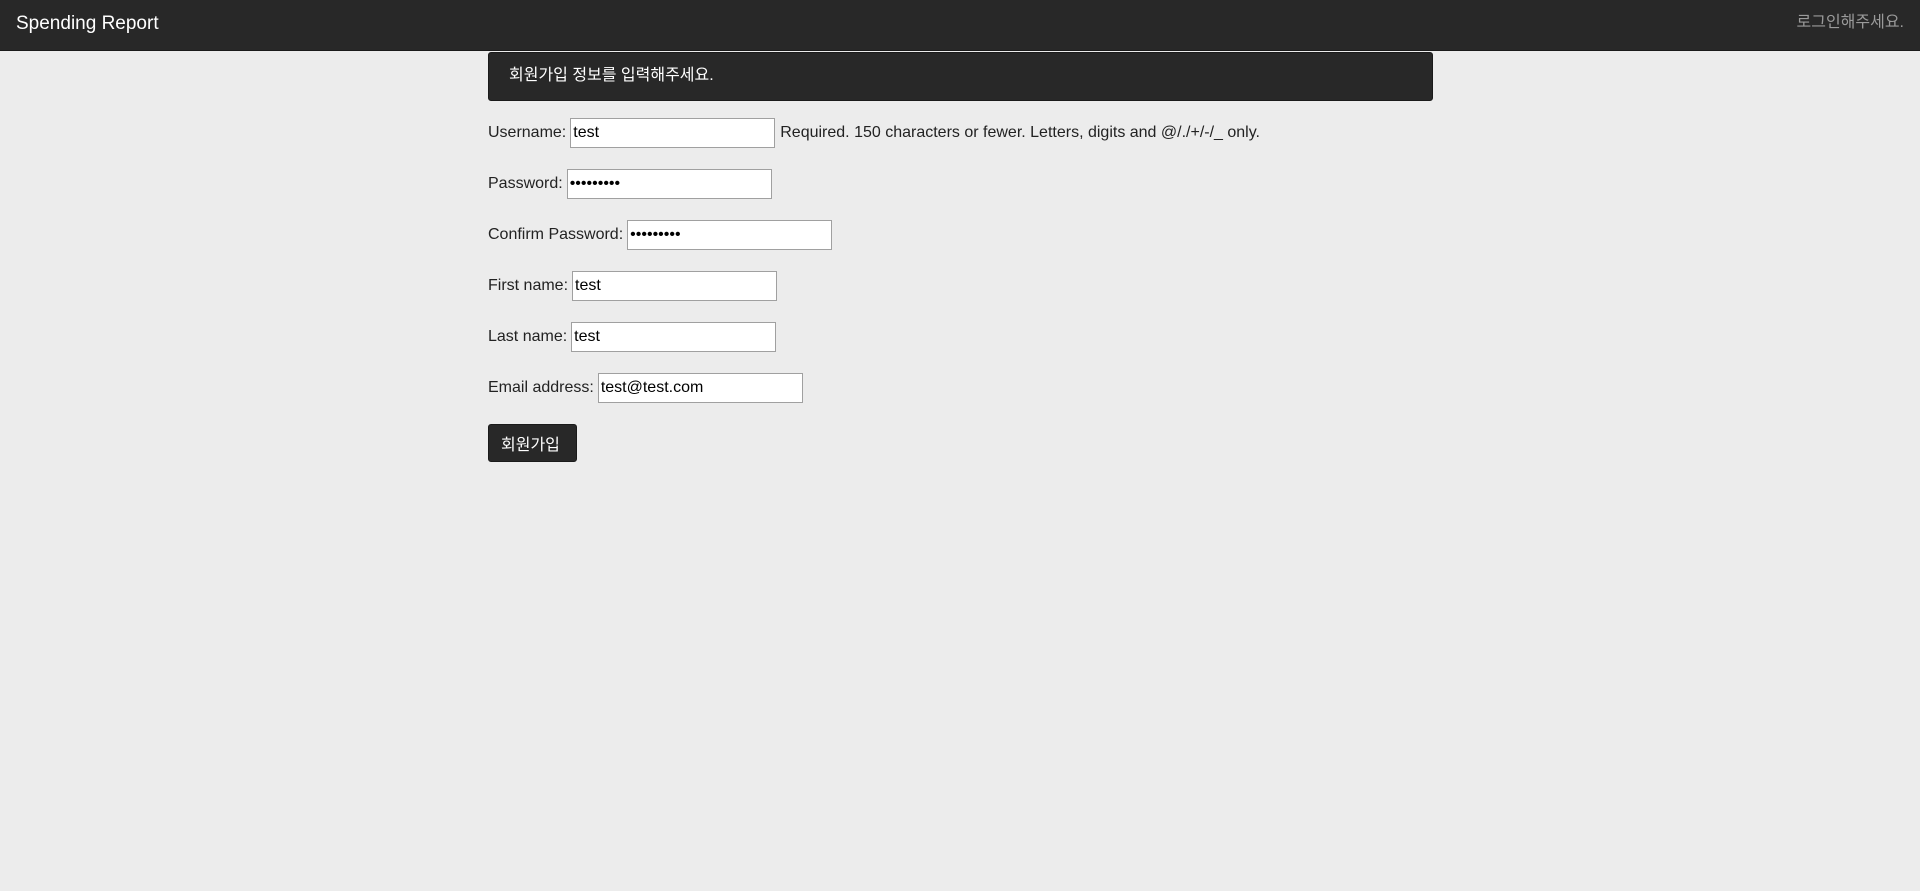  Describe the element at coordinates (528, 285) in the screenshot. I see `first-name-label: First name:` at that location.